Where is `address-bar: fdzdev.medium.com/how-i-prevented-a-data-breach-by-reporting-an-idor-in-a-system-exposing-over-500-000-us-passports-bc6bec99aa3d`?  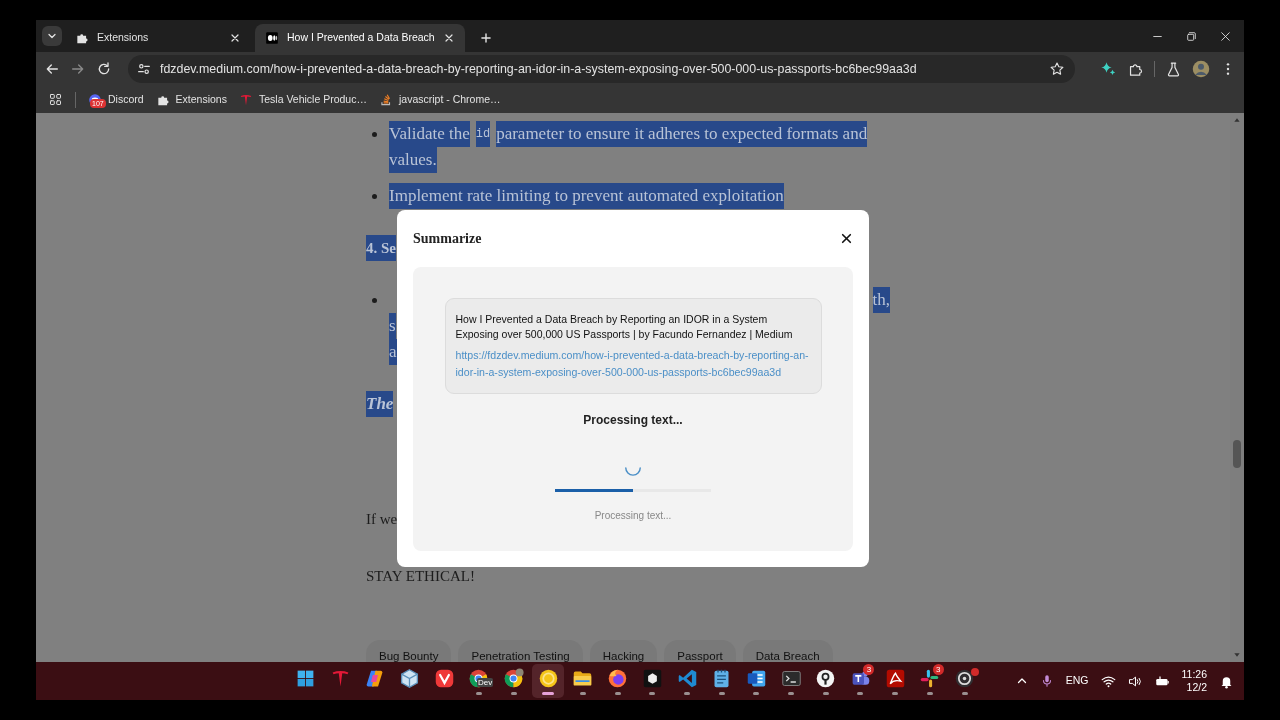 address-bar: fdzdev.medium.com/how-i-prevented-a-data-breach-by-reporting-an-idor-in-a-system-exposing-over-500-000-us-passports-bc6bec99aa3d is located at coordinates (601, 69).